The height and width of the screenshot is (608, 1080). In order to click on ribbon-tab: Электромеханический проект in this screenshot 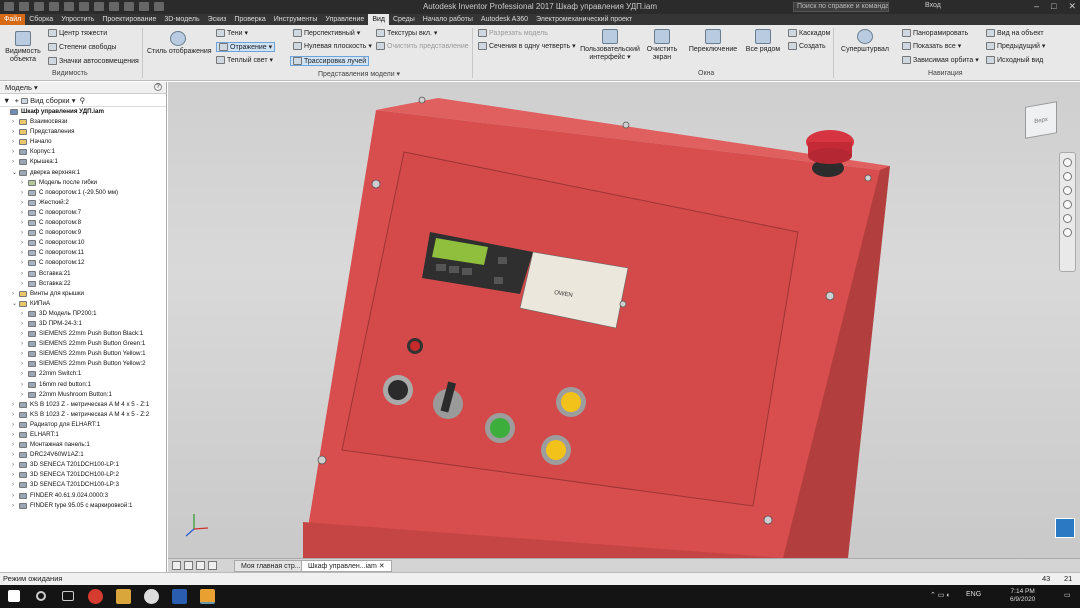, I will do `click(584, 19)`.